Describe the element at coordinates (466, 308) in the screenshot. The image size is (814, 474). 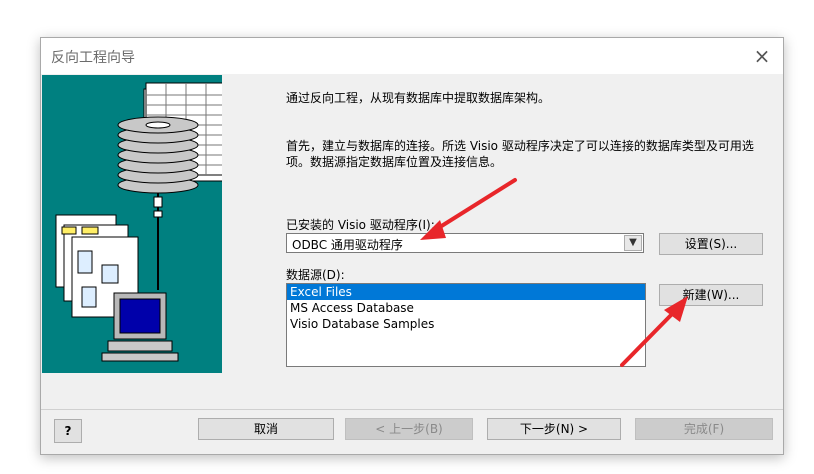
I see `list-item: MS Access Database` at that location.